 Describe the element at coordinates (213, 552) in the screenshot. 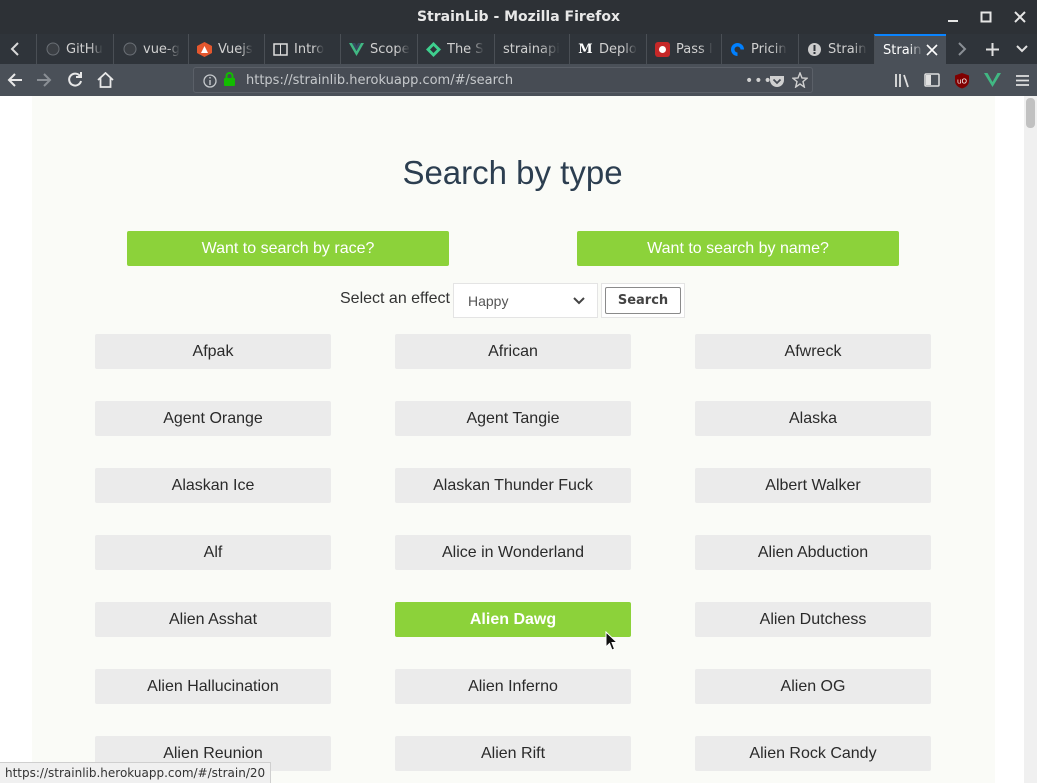

I see `strain-button: Alf` at that location.